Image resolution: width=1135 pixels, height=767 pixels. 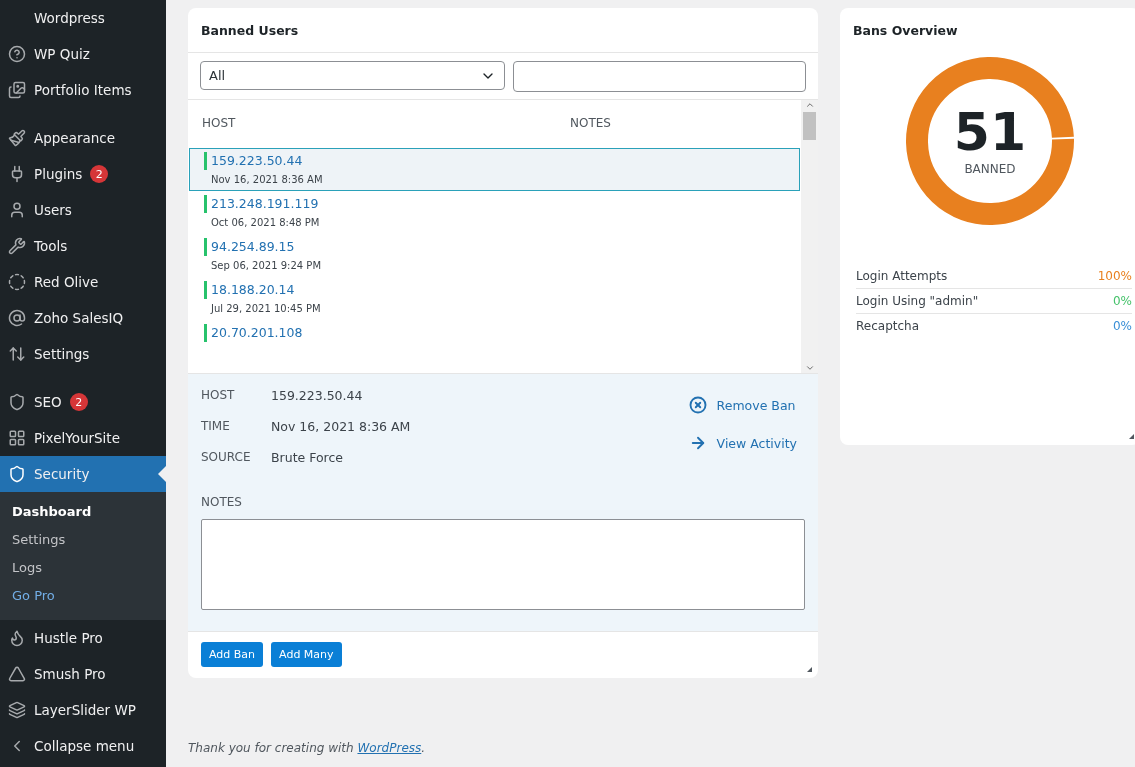 I want to click on sidebar-item: Portfolio Items, so click(x=83, y=90).